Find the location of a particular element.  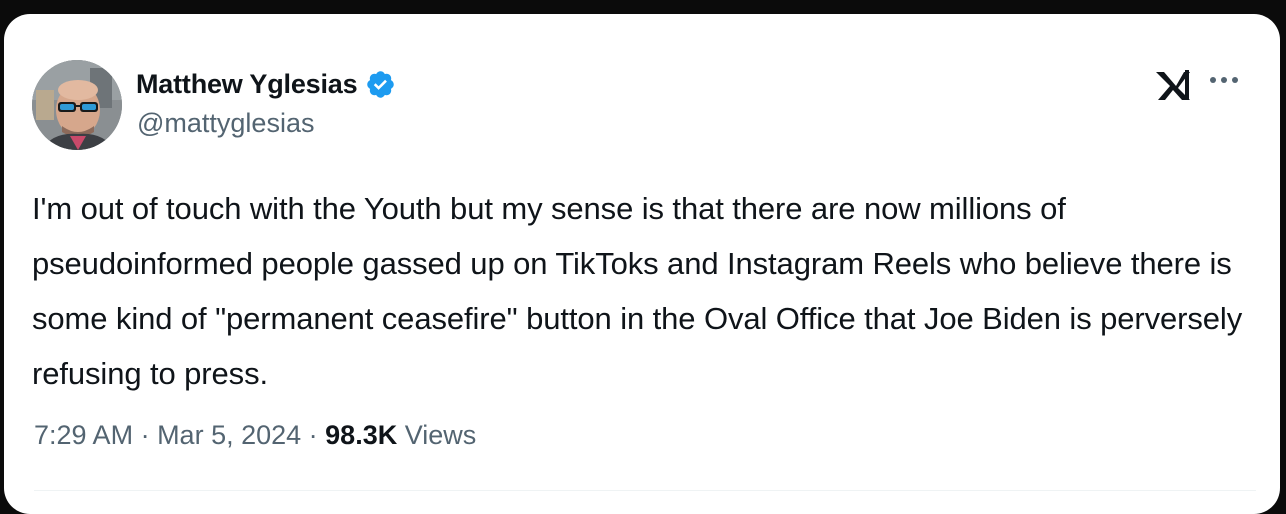

avatar is located at coordinates (77, 105).